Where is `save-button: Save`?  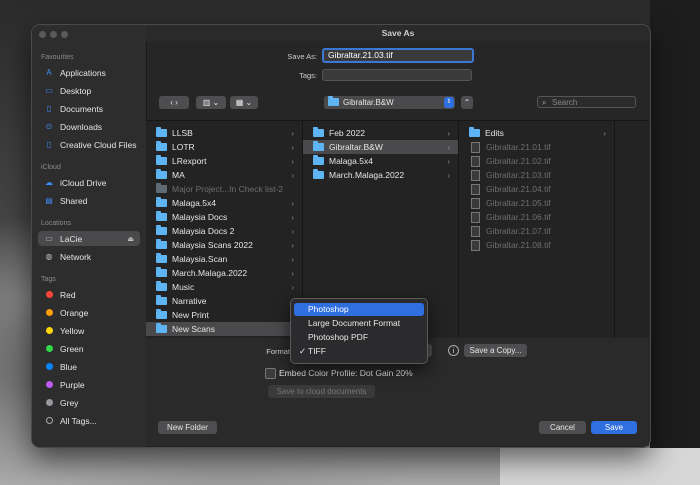 save-button: Save is located at coordinates (614, 427).